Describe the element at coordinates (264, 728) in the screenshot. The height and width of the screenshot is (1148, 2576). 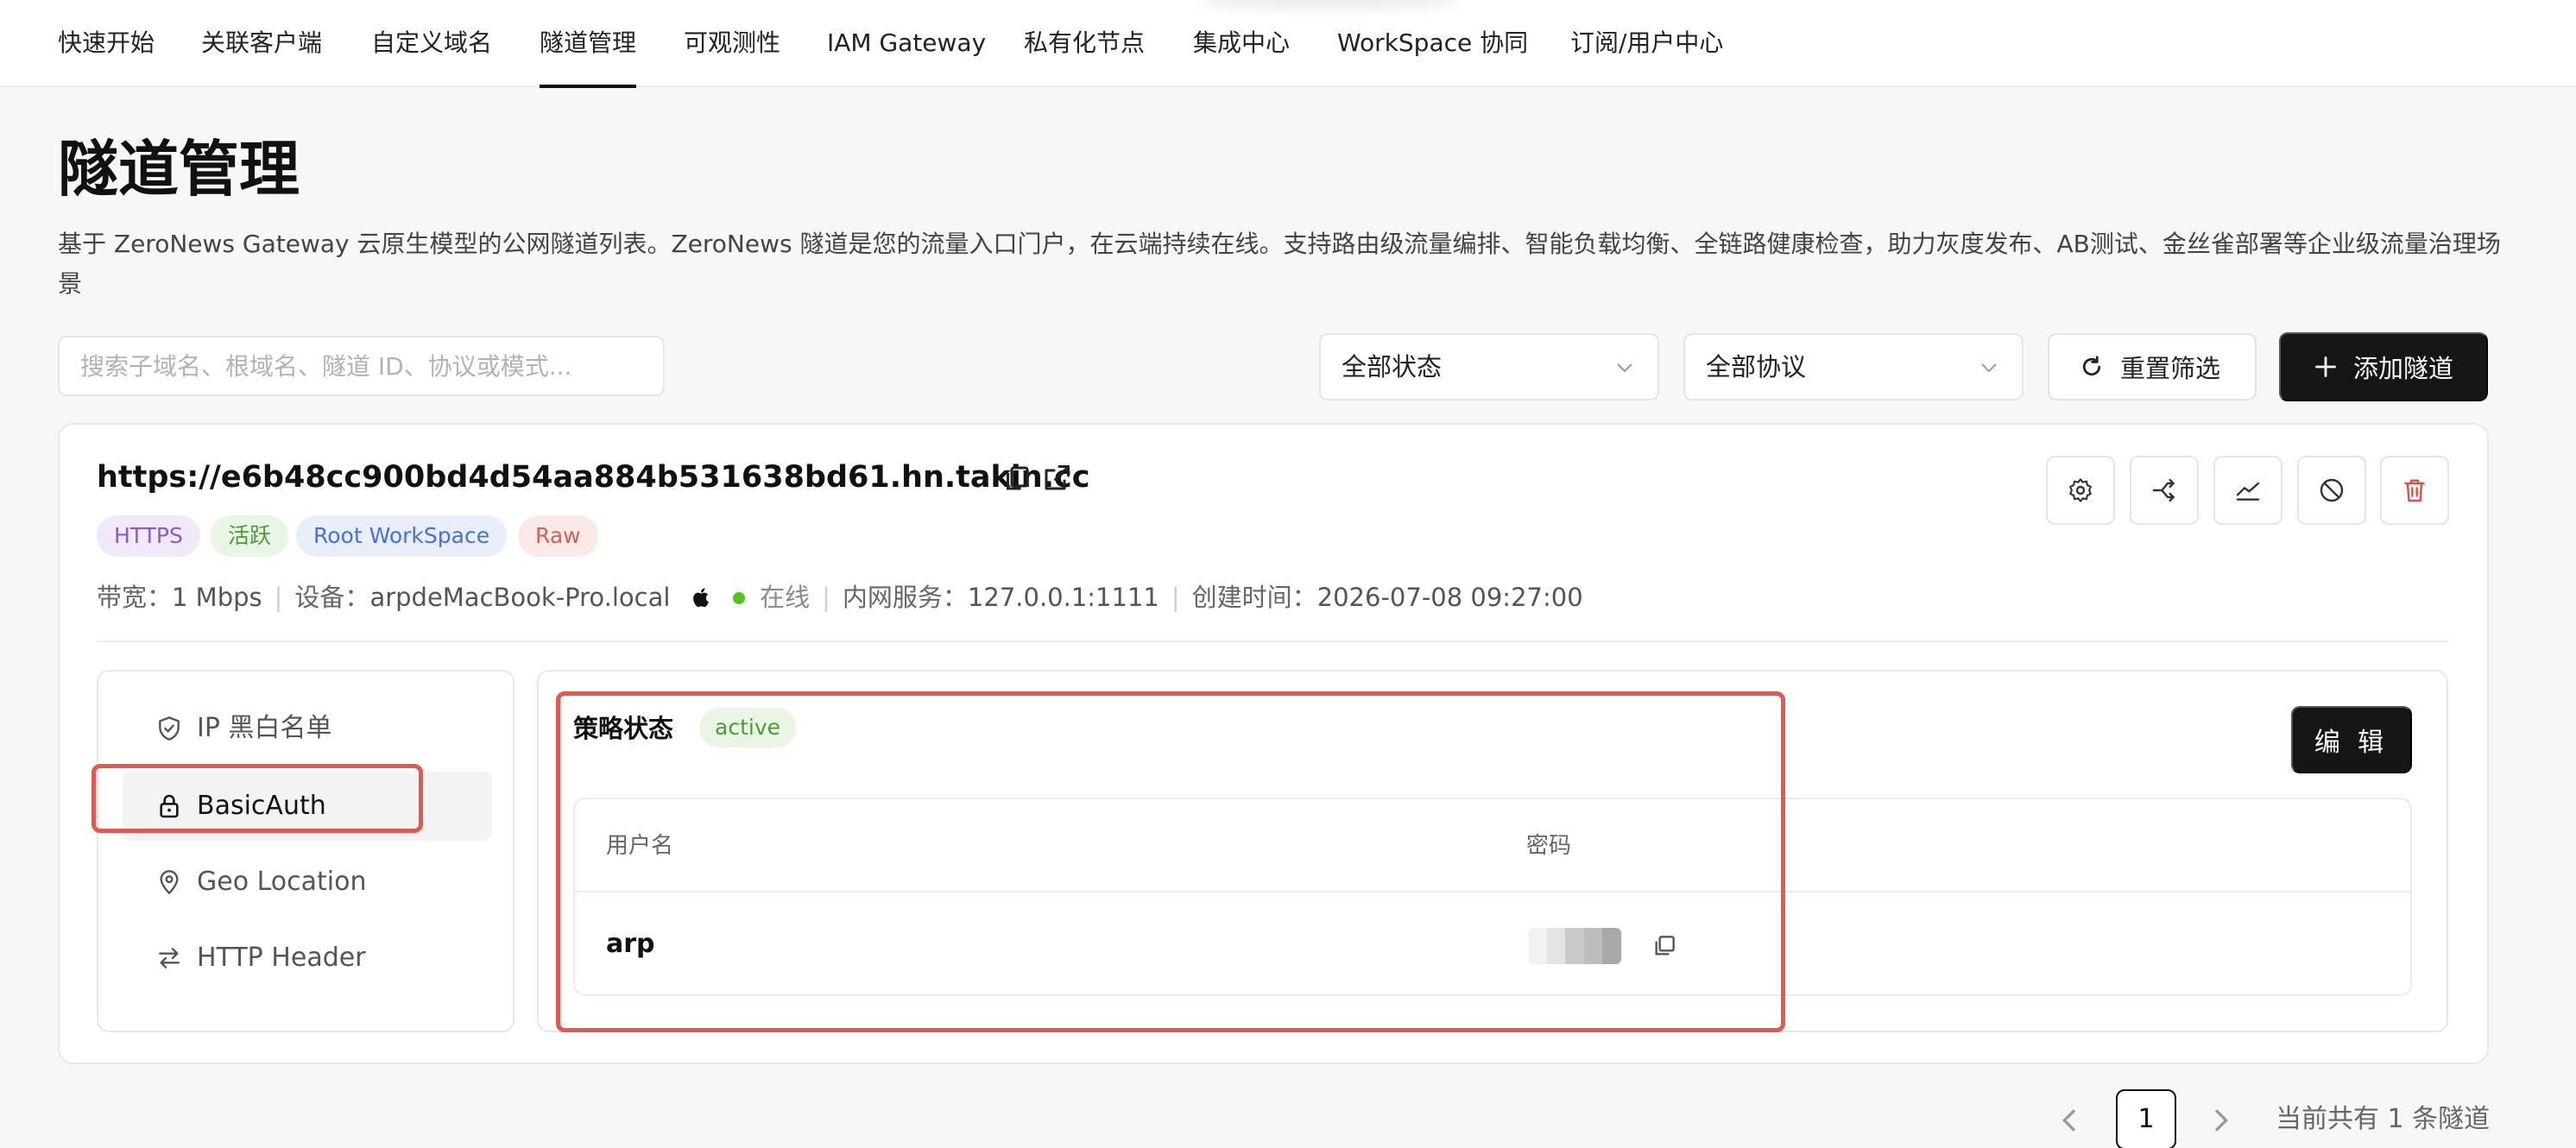
I see `policy-item-label: IP 黑白名单` at that location.